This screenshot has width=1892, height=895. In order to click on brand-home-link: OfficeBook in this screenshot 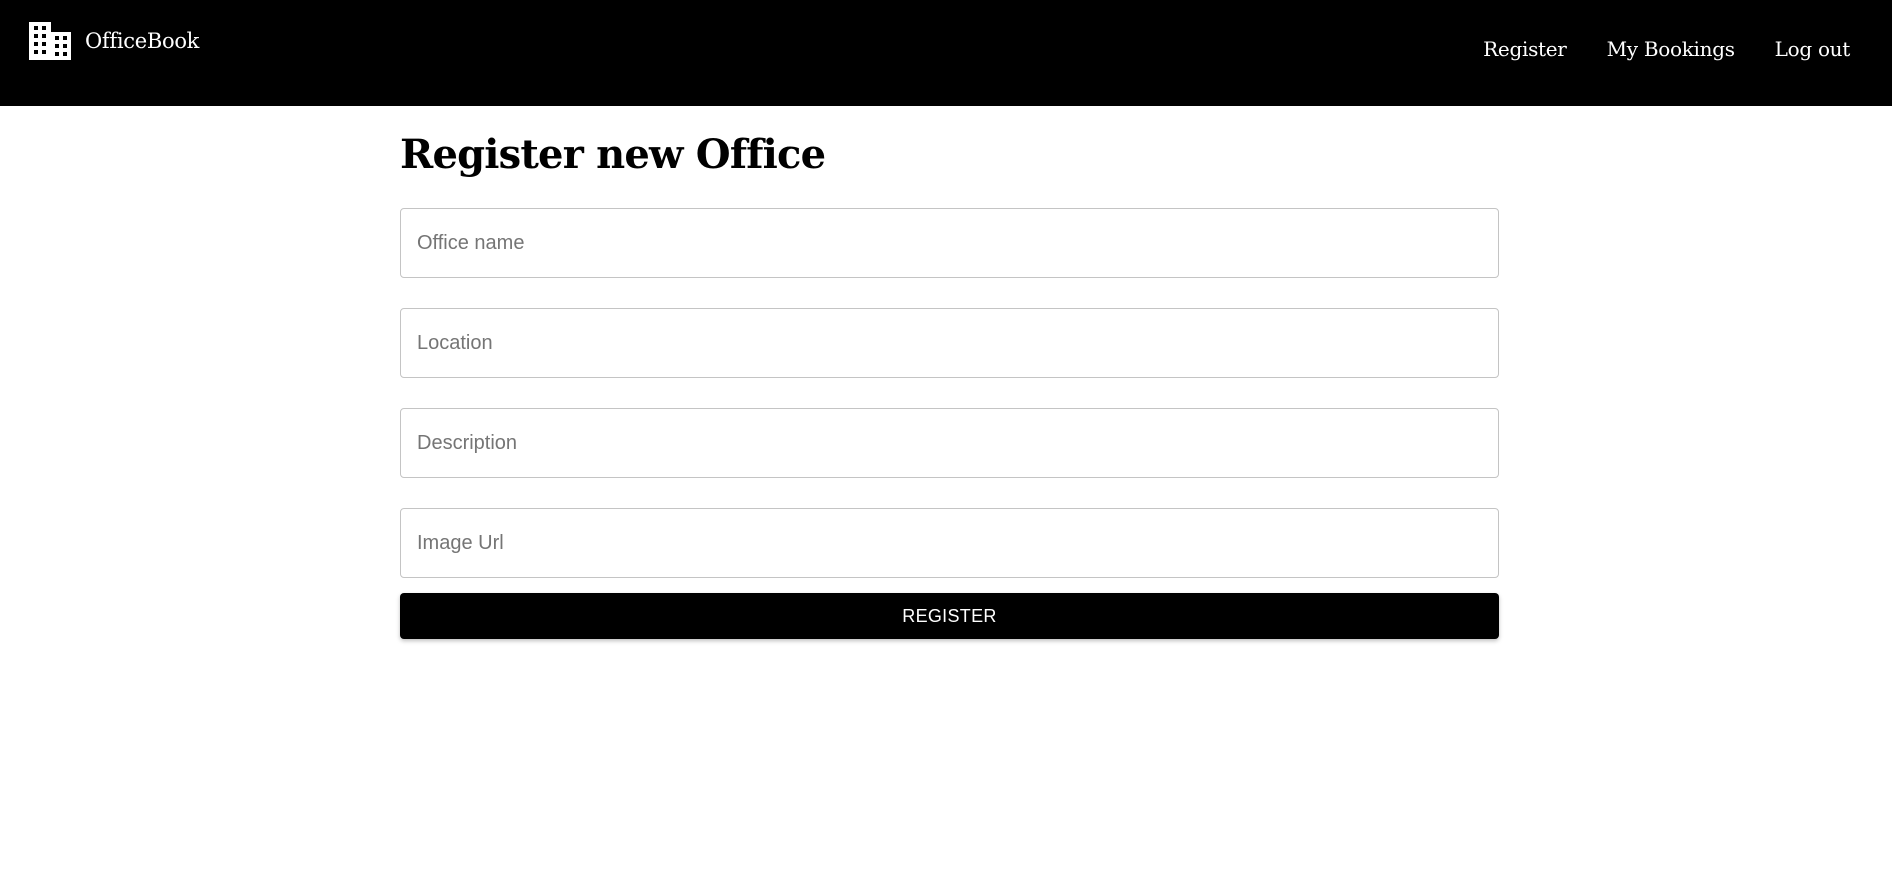, I will do `click(114, 41)`.